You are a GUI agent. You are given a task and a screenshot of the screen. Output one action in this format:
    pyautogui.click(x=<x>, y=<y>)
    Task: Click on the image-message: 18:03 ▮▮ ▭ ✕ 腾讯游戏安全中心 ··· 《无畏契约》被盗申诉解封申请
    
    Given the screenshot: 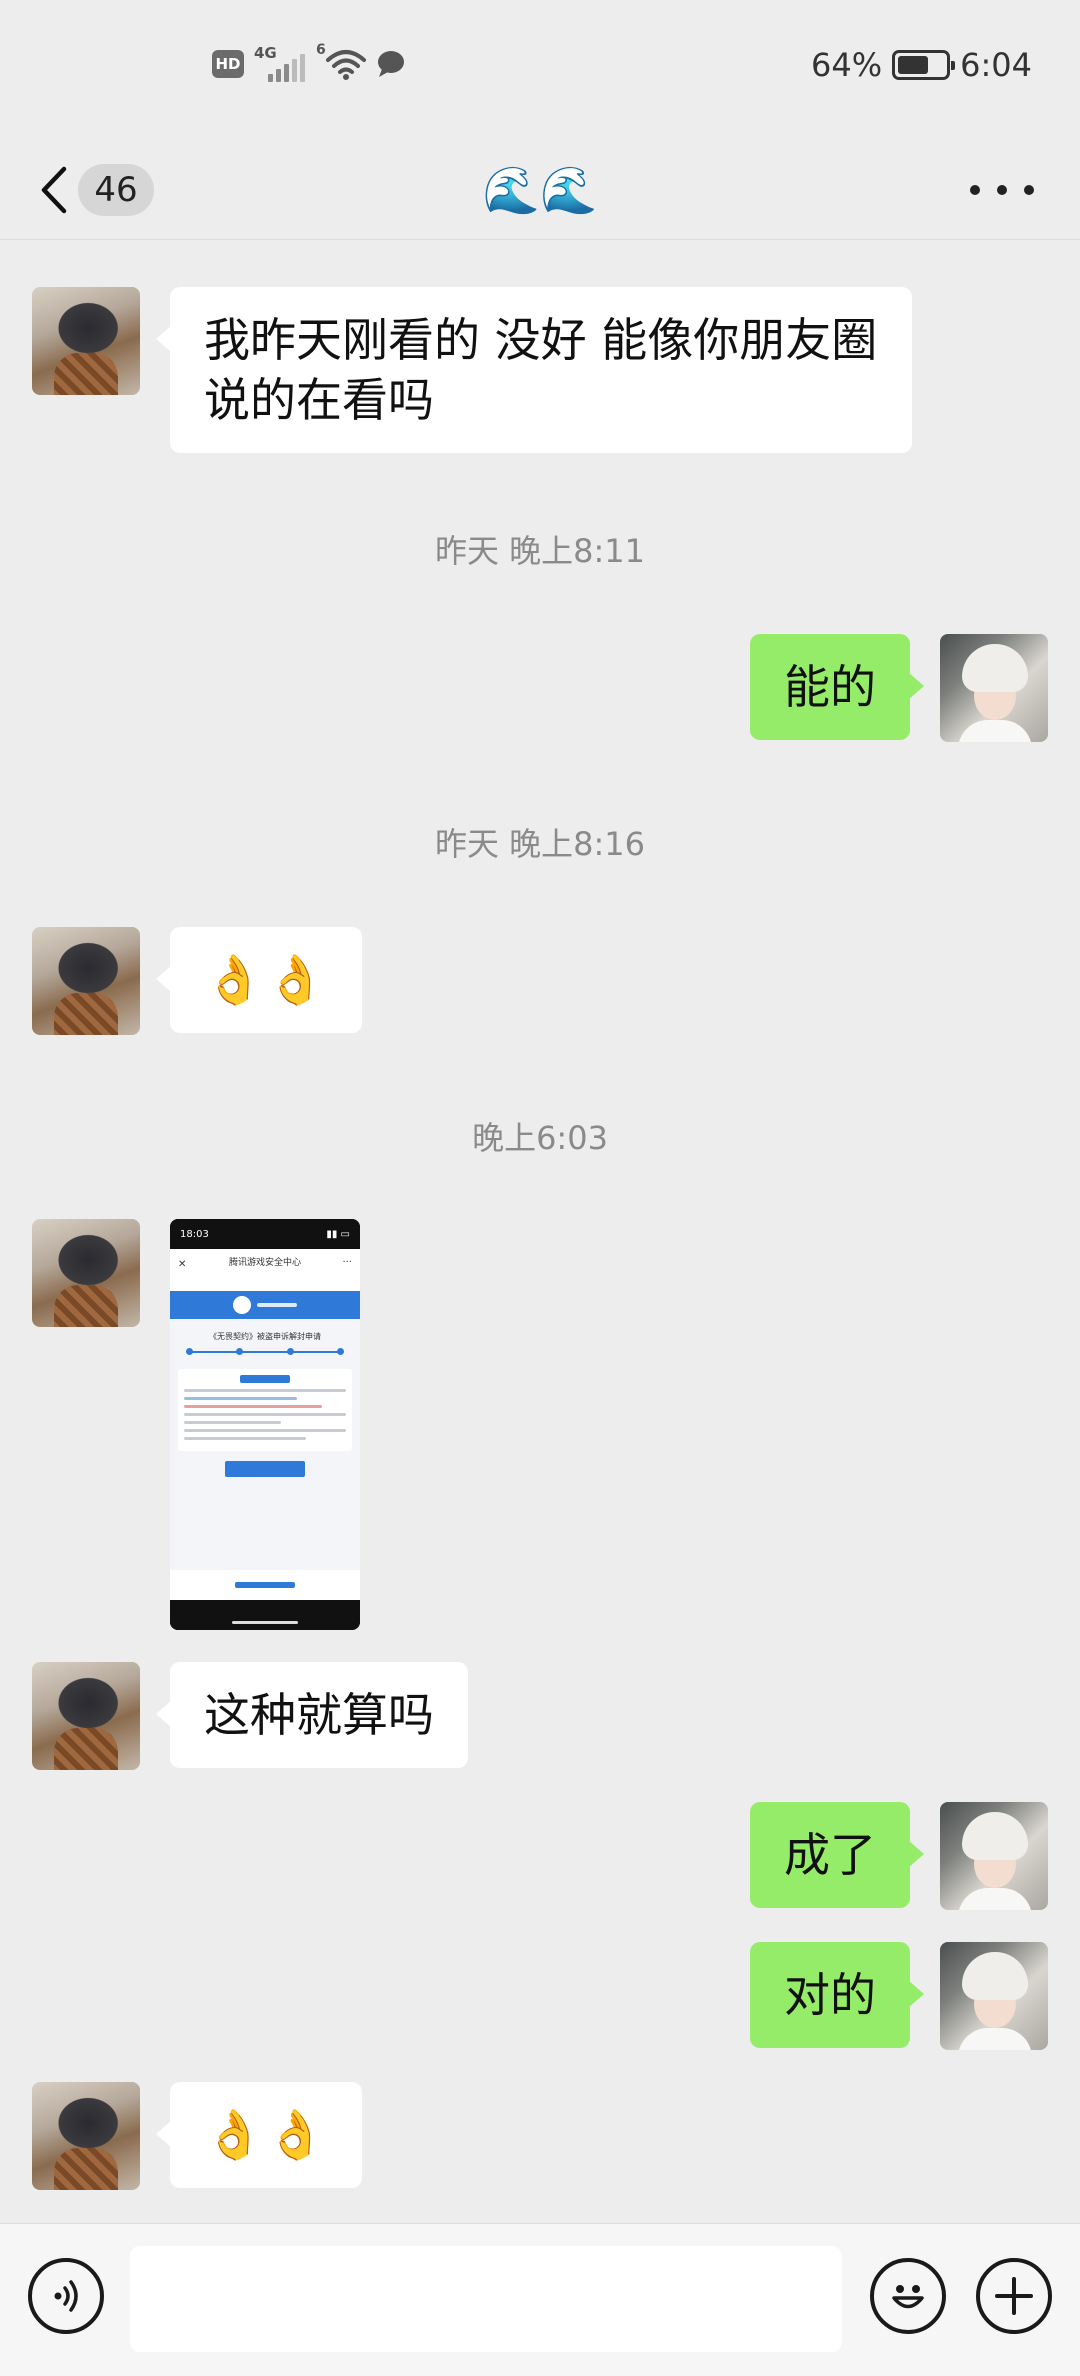 What is the action you would take?
    pyautogui.click(x=265, y=1424)
    